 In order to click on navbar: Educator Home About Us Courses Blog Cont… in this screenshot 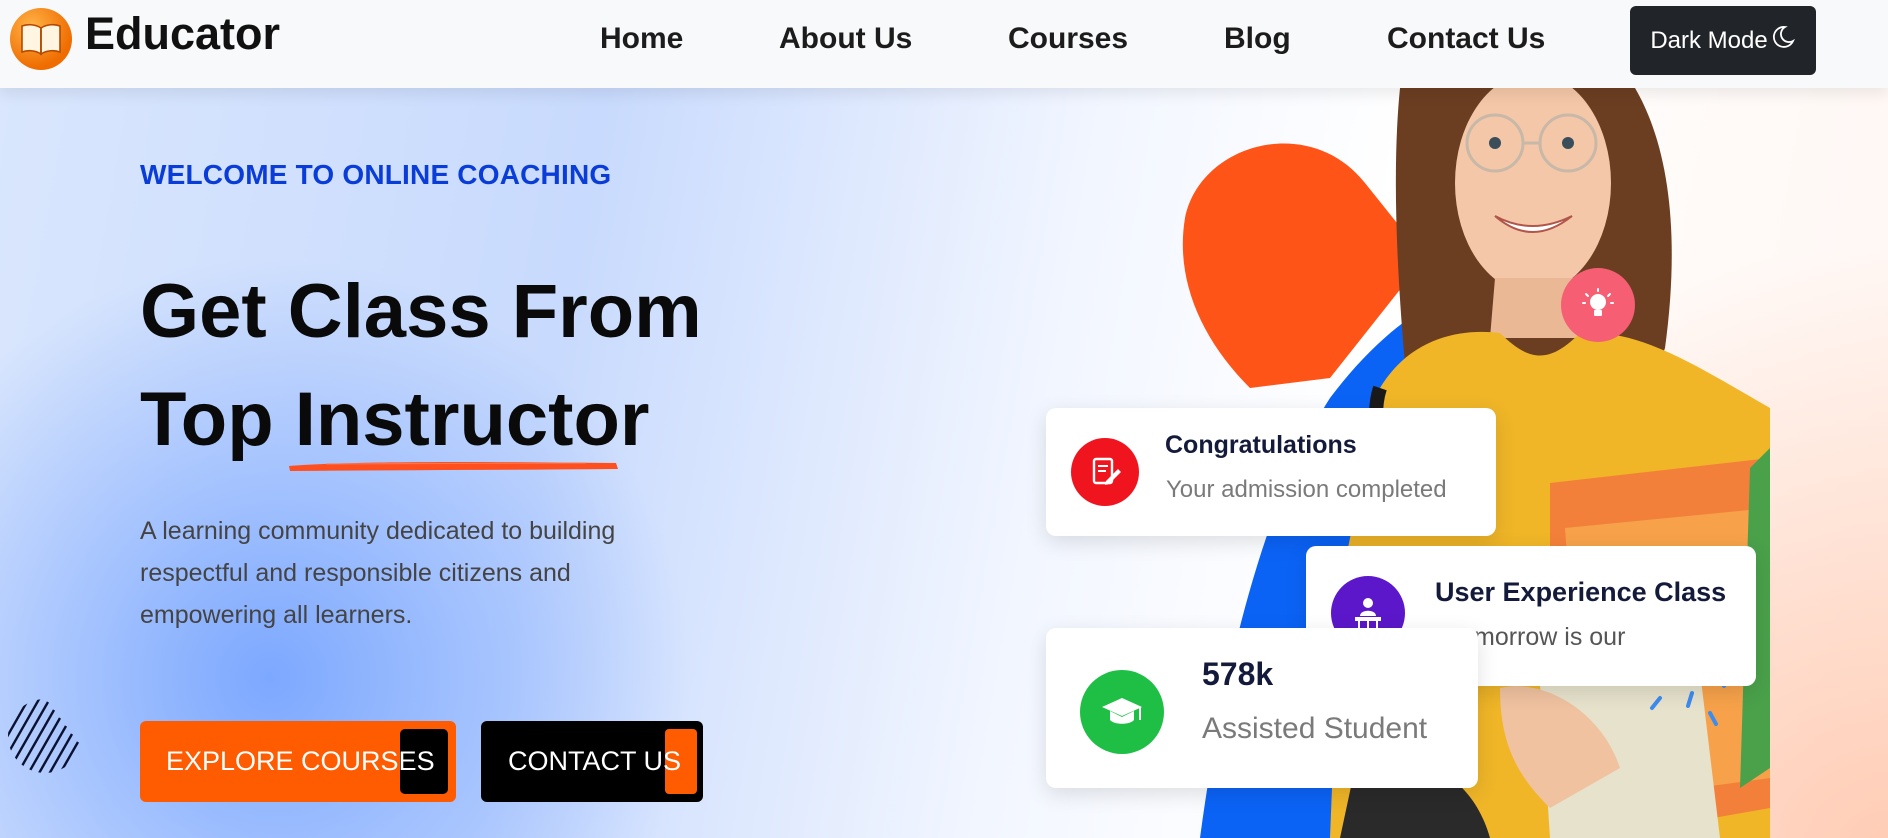, I will do `click(944, 44)`.